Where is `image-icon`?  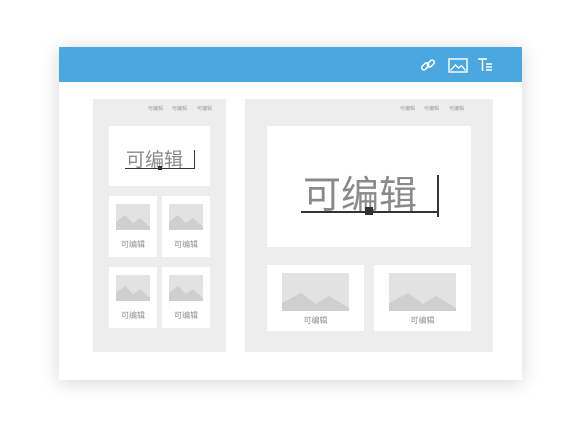 image-icon is located at coordinates (458, 65).